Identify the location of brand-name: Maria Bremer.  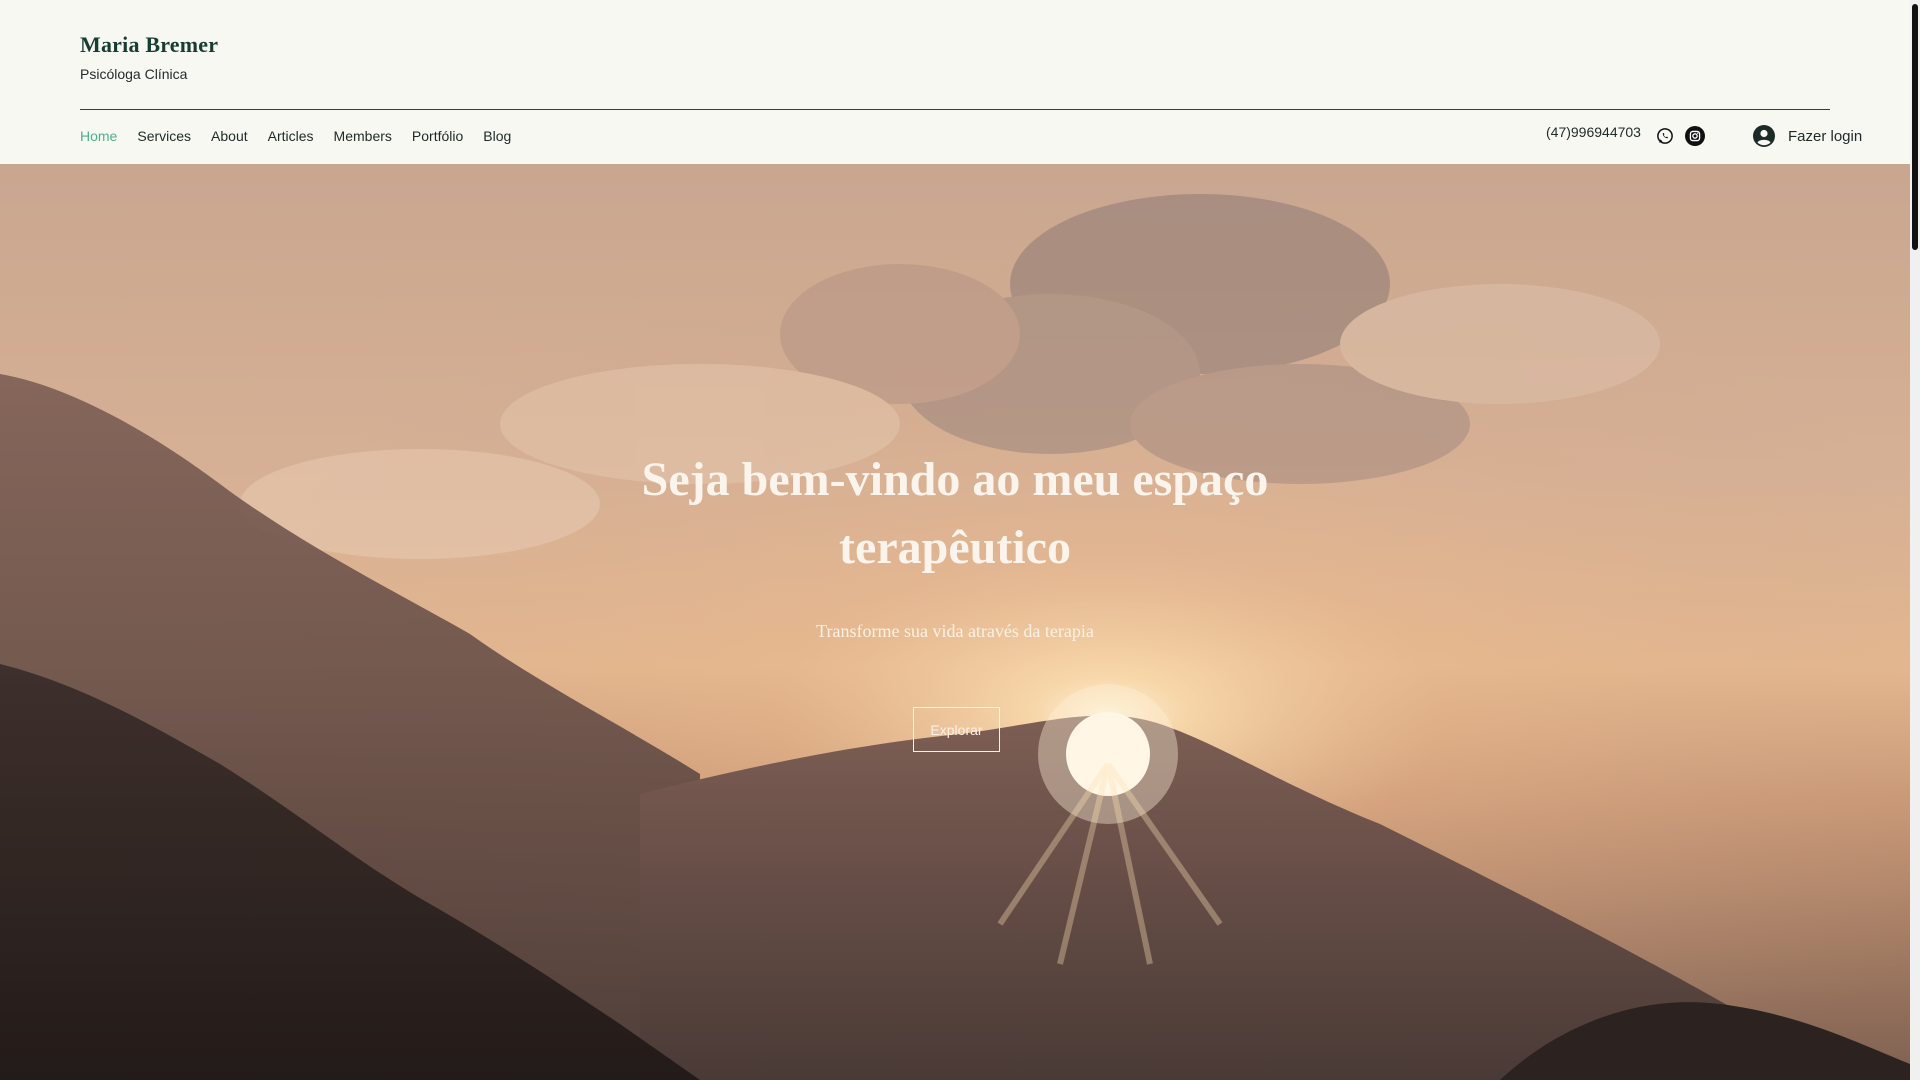
(149, 45).